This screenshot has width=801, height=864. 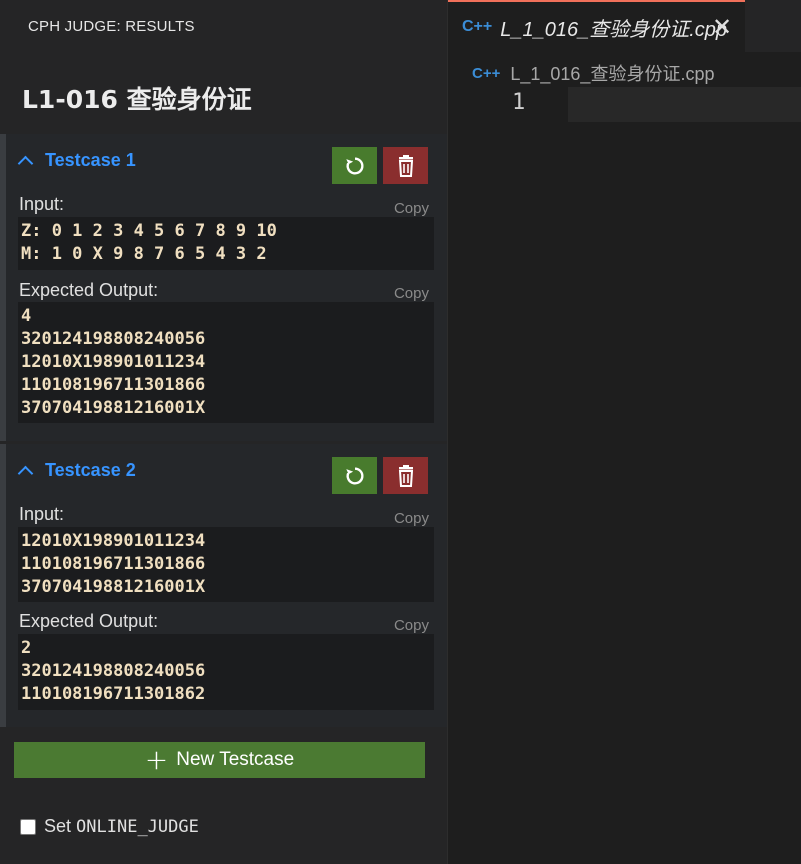 What do you see at coordinates (612, 74) in the screenshot?
I see `breadcrumb-file-name: L_1_016_查验身份证.cpp` at bounding box center [612, 74].